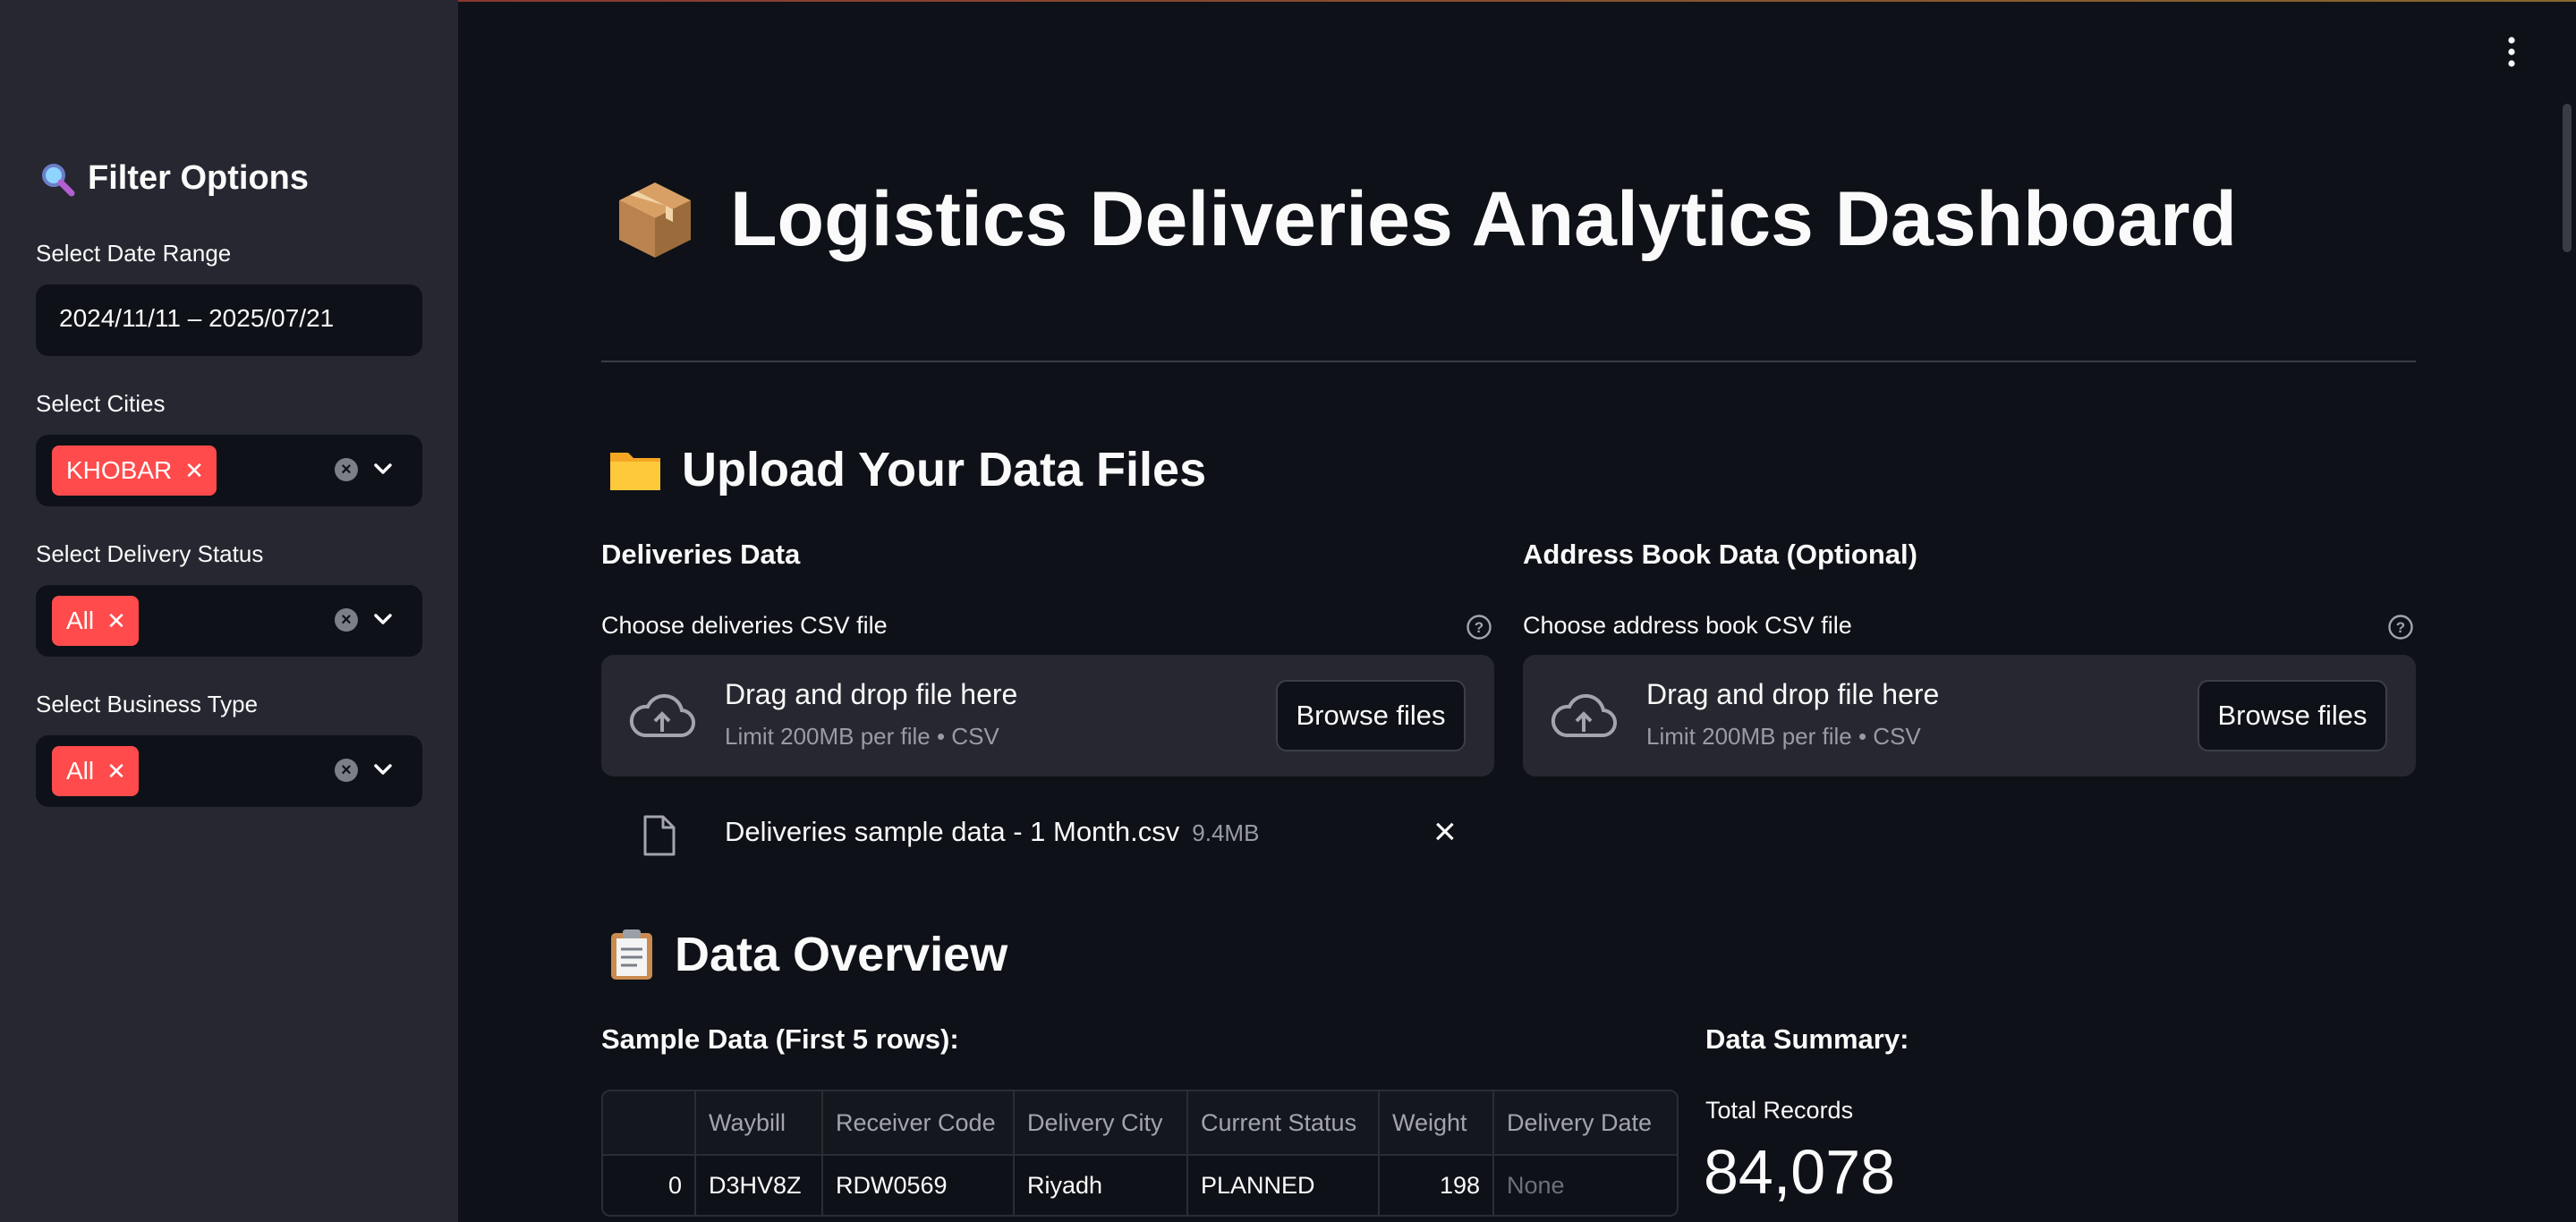 This screenshot has width=2576, height=1222. Describe the element at coordinates (134, 253) in the screenshot. I see `date-range-label: Select Date Range` at that location.